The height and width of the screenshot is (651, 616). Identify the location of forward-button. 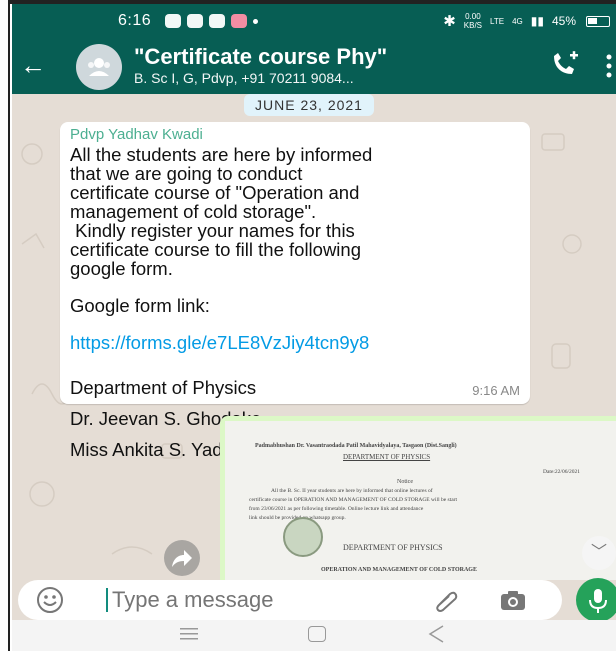
(182, 558).